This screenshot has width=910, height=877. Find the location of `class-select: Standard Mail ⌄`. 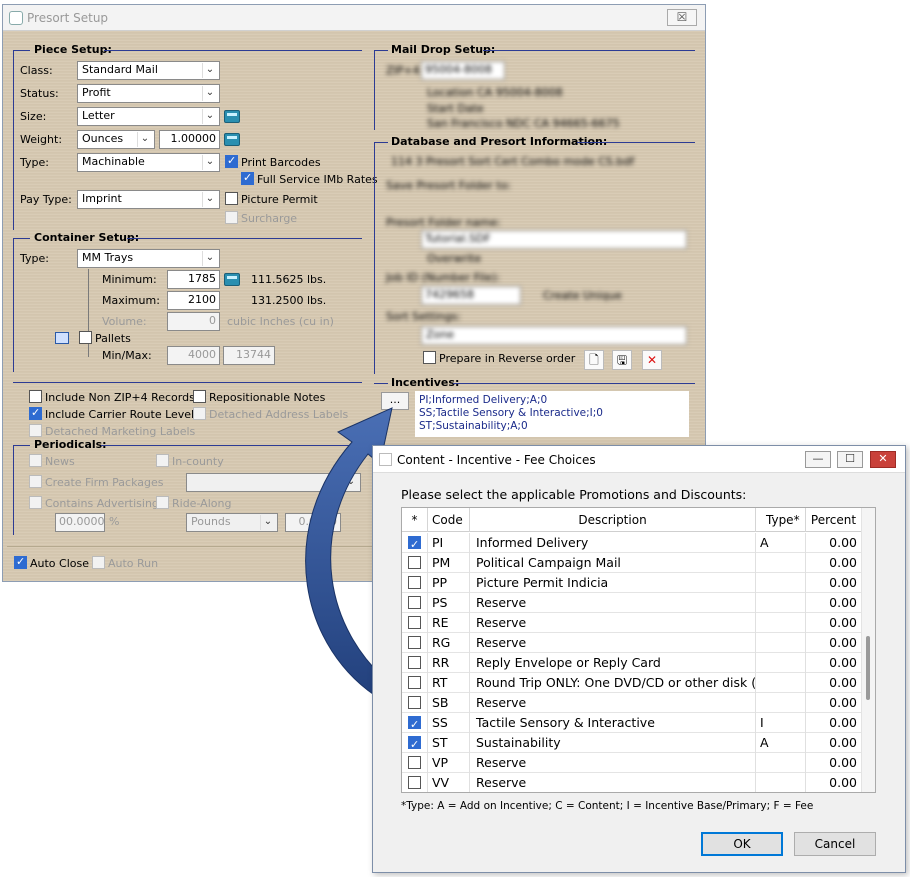

class-select: Standard Mail ⌄ is located at coordinates (148, 70).